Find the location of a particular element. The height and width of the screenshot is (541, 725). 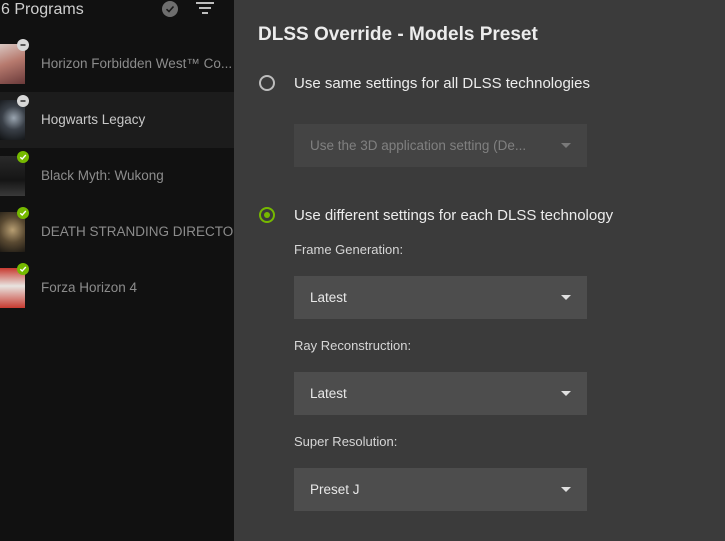

game-name: Forza Horizon 4 is located at coordinates (89, 287).